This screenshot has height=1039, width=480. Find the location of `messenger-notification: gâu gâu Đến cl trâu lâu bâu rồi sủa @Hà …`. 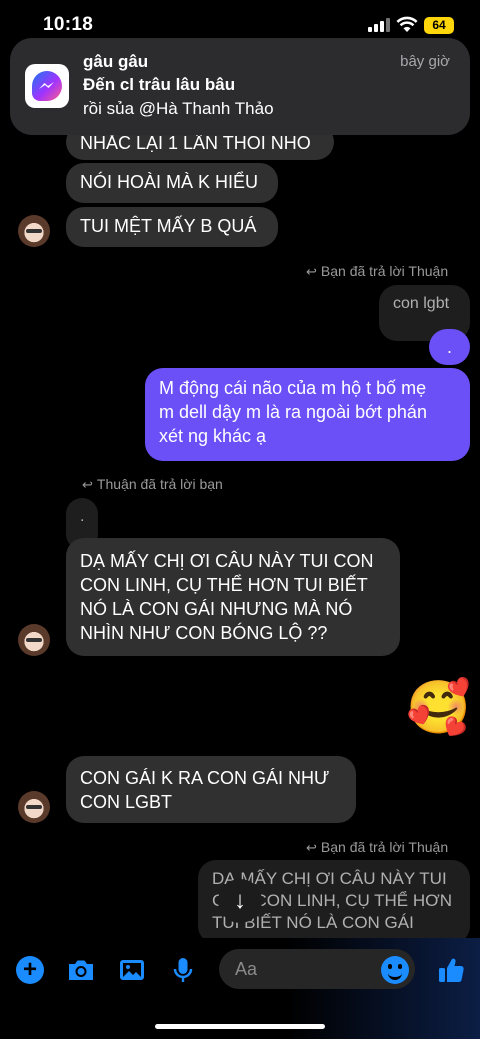

messenger-notification: gâu gâu Đến cl trâu lâu bâu rồi sủa @Hà … is located at coordinates (240, 86).